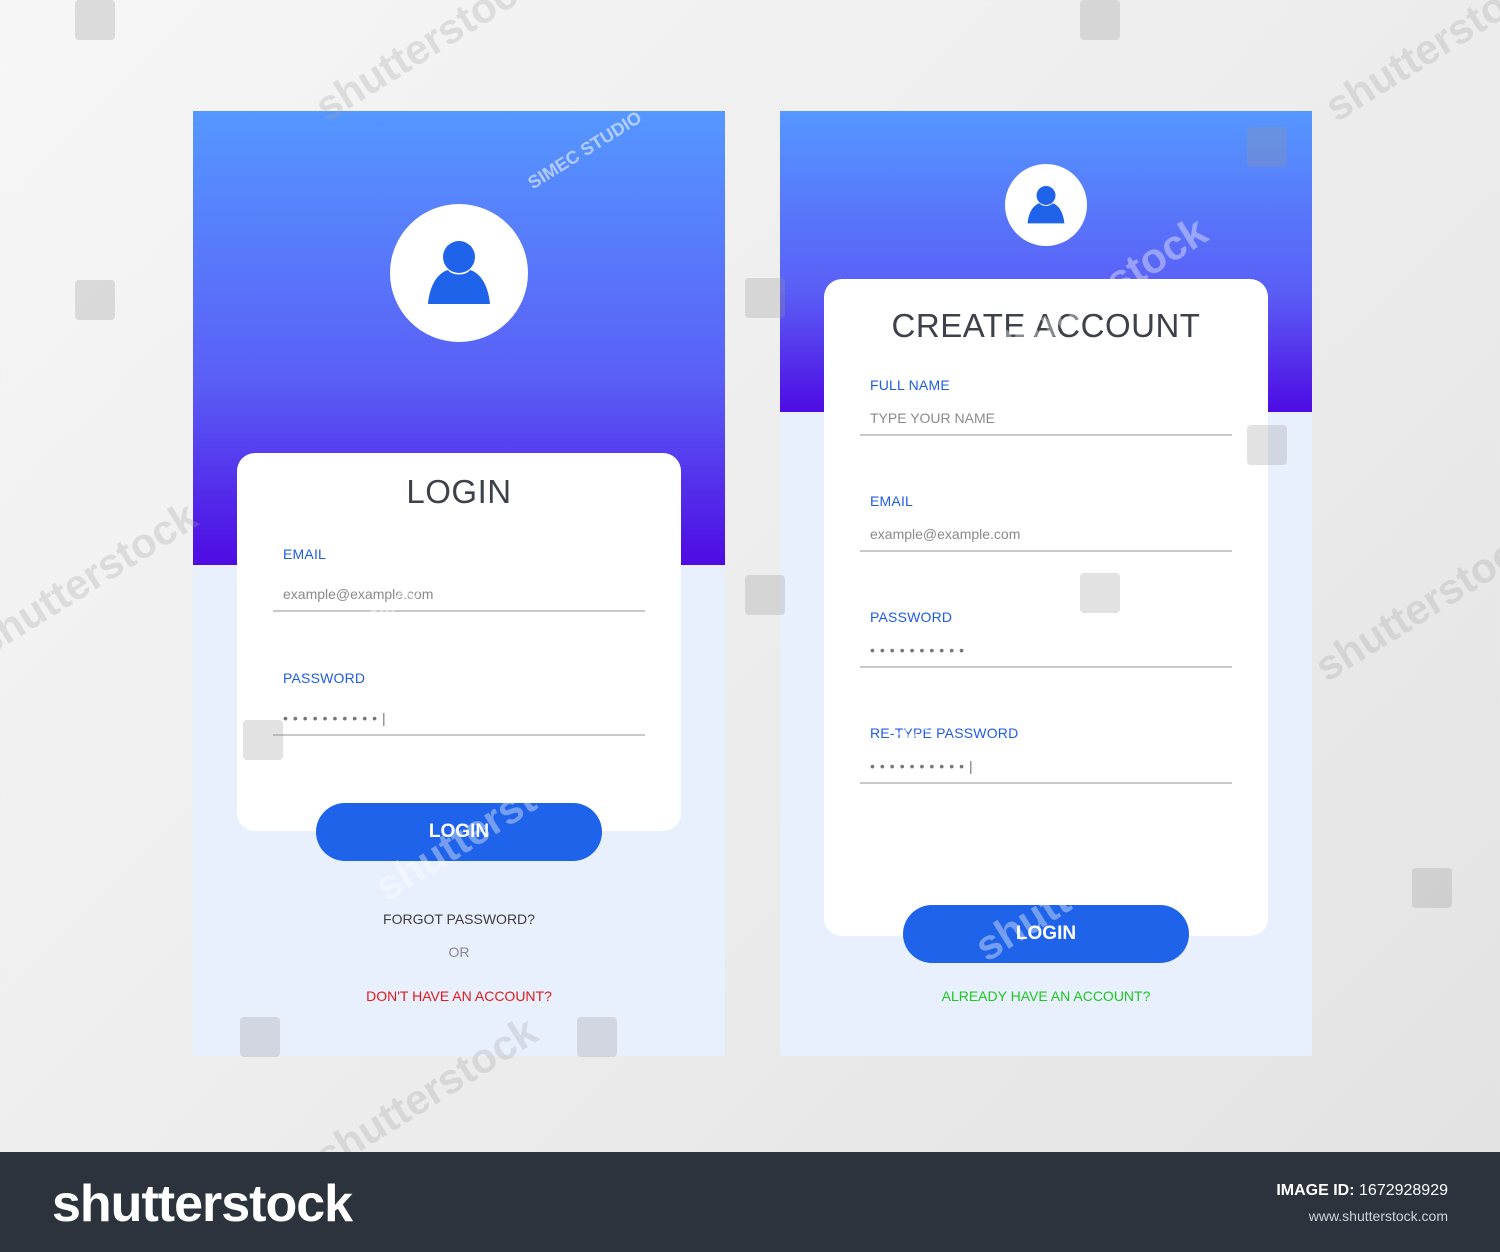  I want to click on signup-avatar, so click(1046, 205).